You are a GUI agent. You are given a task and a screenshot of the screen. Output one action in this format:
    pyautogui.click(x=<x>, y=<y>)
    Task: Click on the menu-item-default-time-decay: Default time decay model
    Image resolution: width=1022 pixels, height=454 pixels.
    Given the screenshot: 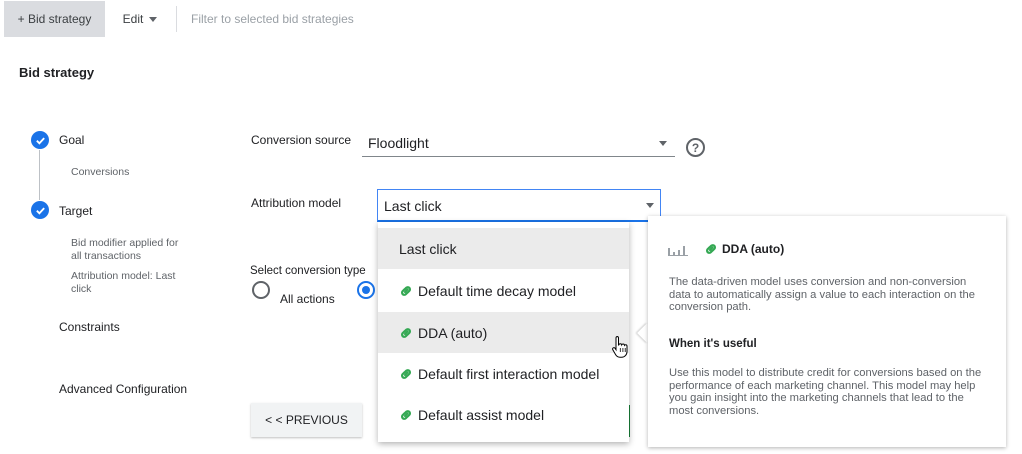 What is the action you would take?
    pyautogui.click(x=503, y=290)
    